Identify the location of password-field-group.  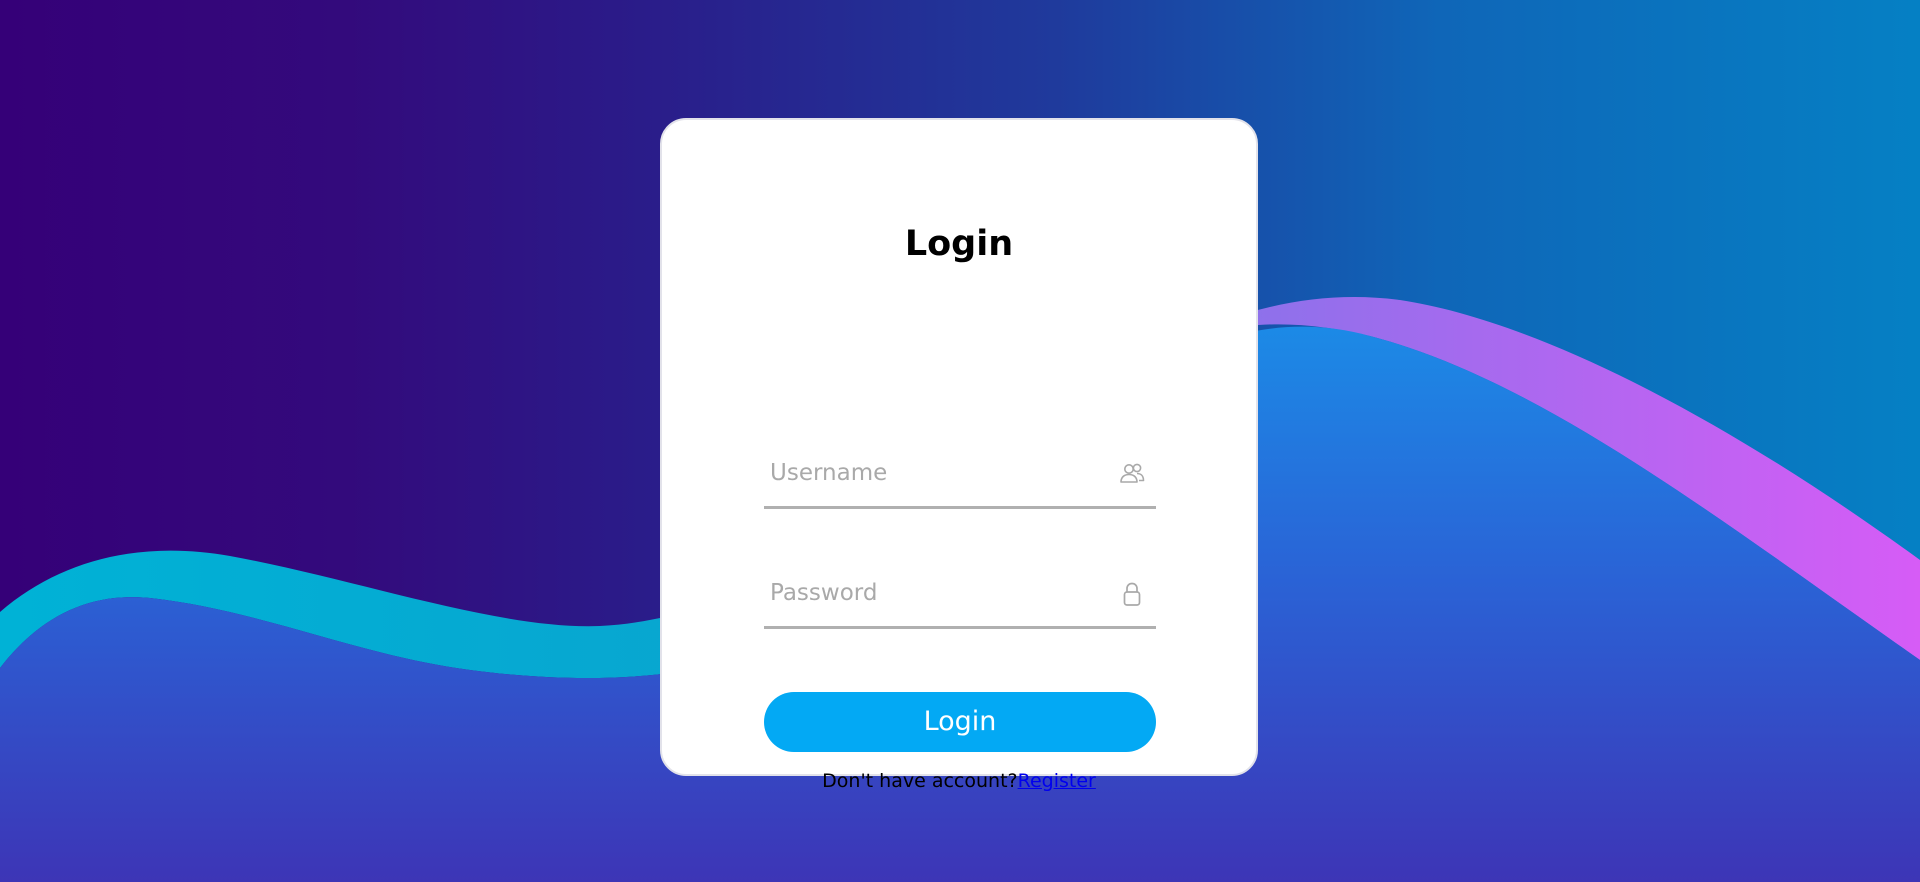
(960, 595).